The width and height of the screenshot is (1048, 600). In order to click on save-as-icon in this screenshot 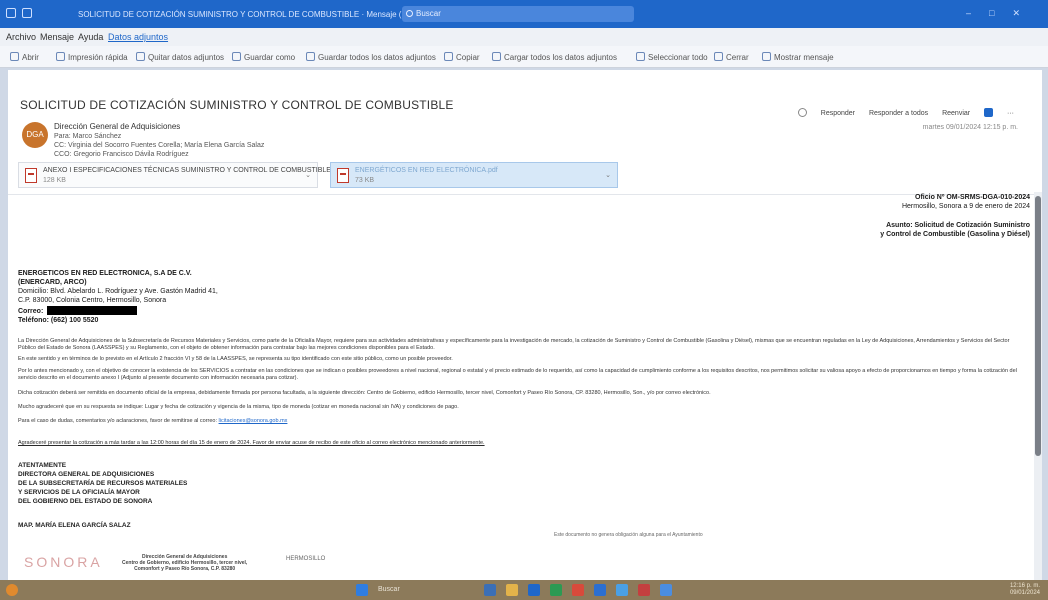, I will do `click(236, 56)`.